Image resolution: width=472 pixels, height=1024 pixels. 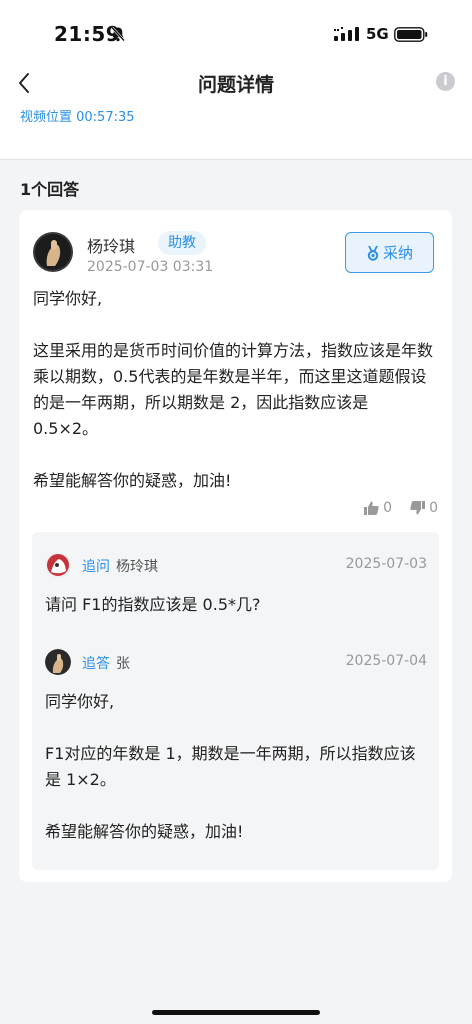 I want to click on thumb-up-icon, so click(x=371, y=508).